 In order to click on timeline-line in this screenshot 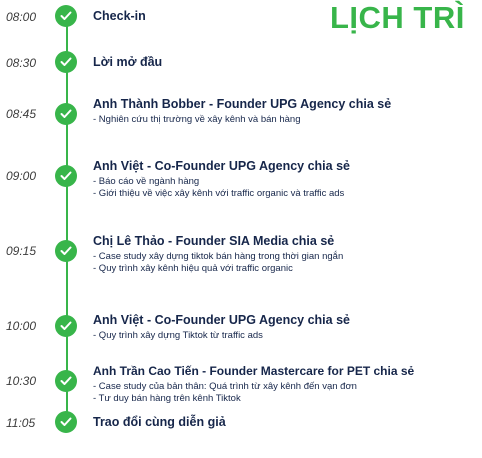, I will do `click(67, 222)`.